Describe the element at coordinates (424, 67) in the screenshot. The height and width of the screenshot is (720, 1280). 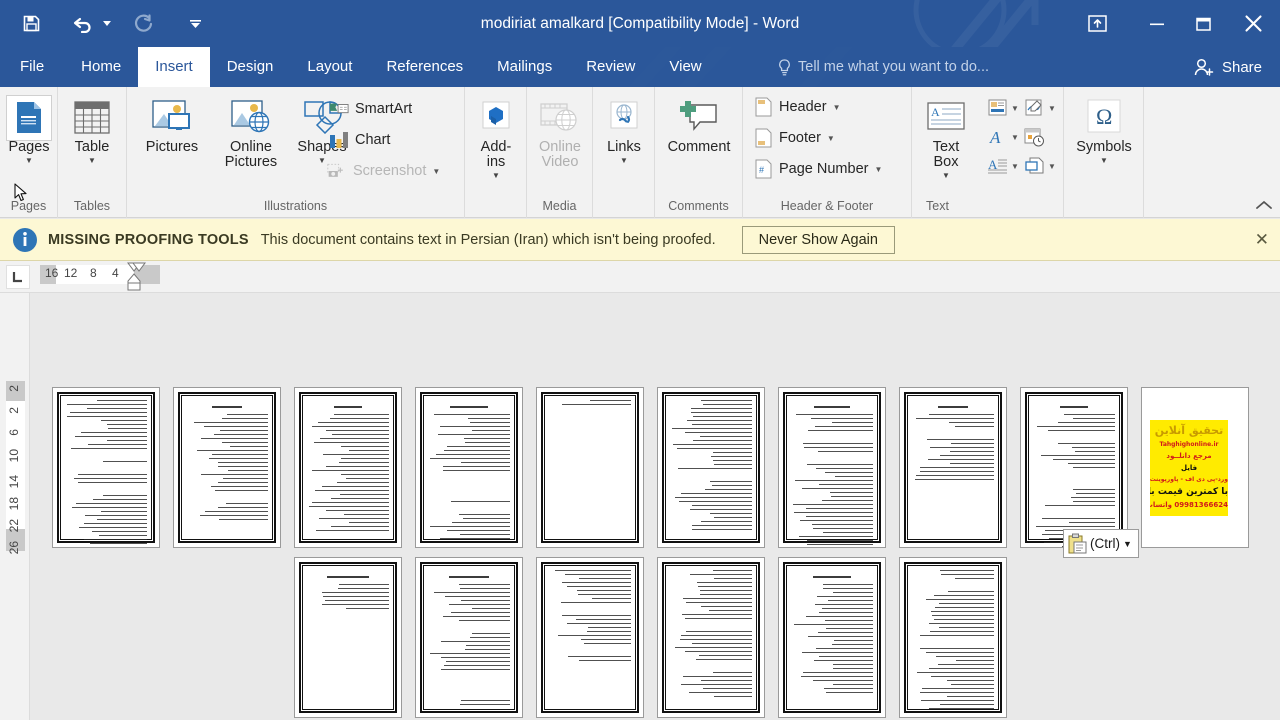
I see `tab-references: References` at that location.